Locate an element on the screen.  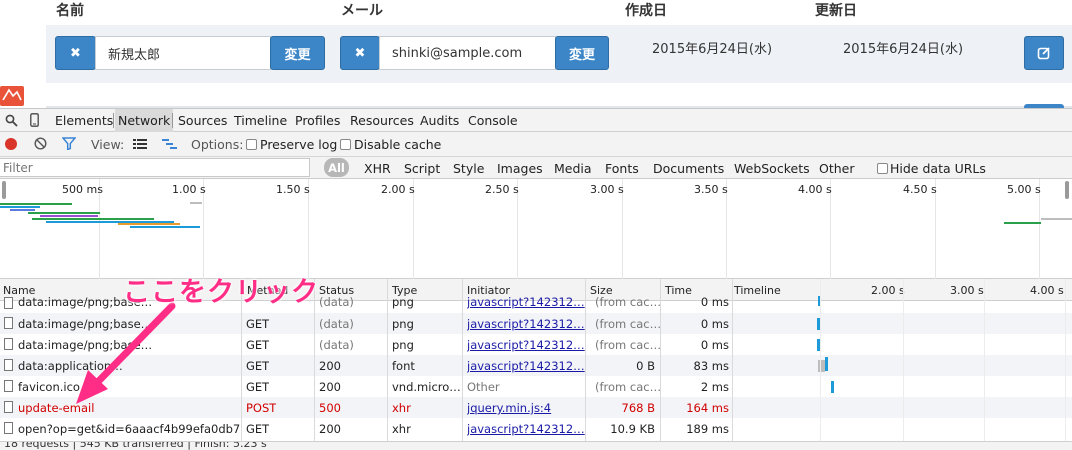
disable-cache-checkbox is located at coordinates (345, 144).